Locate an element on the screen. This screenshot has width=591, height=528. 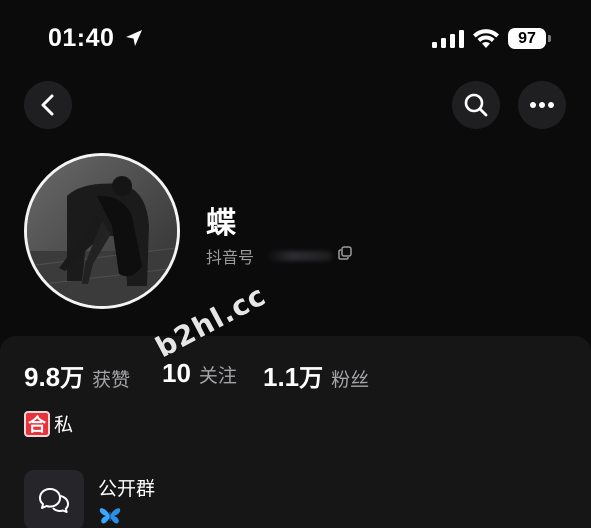
stat-following: 10 关注 is located at coordinates (199, 373).